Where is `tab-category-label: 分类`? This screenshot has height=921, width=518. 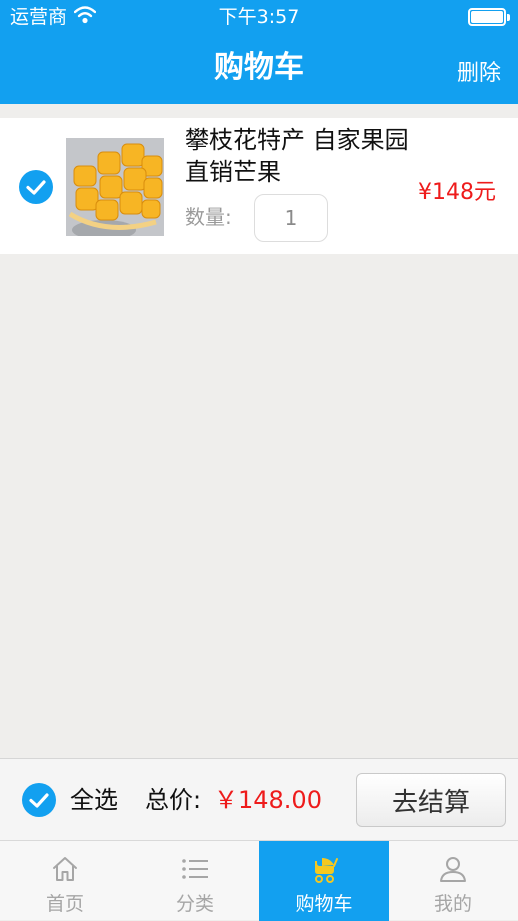 tab-category-label: 分类 is located at coordinates (194, 904).